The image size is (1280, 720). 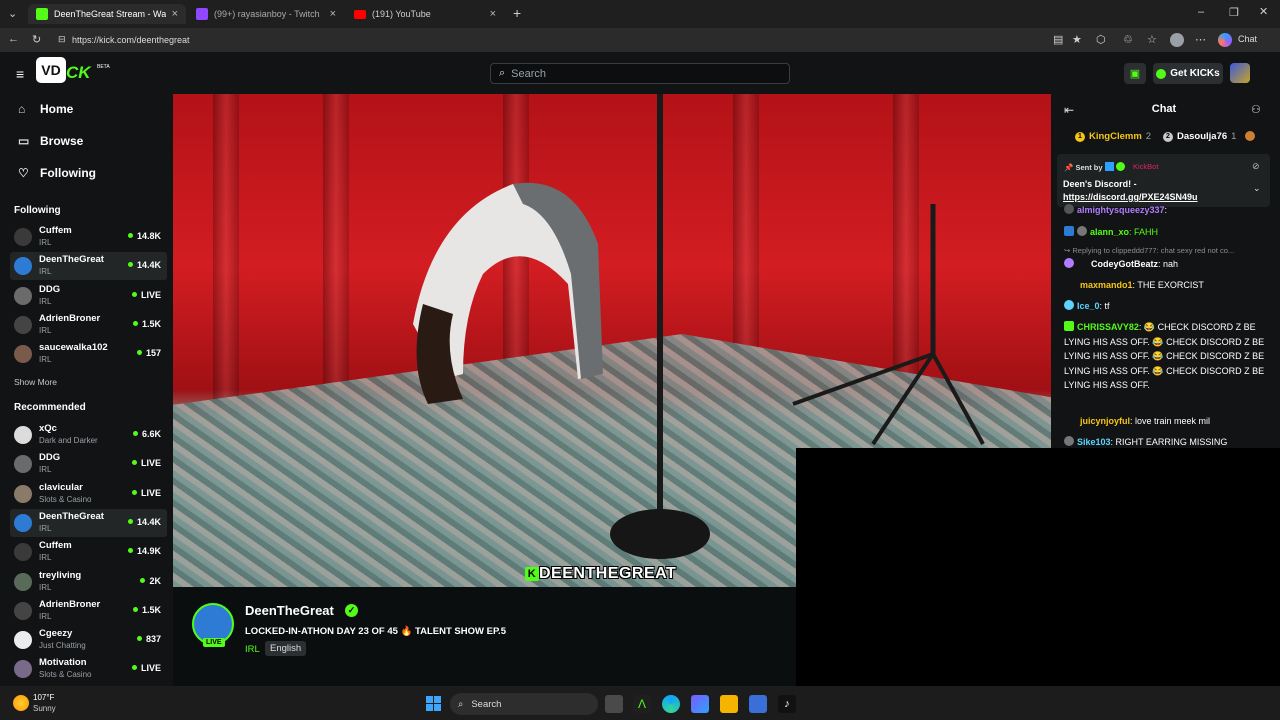 I want to click on kick-logo: CK, so click(x=78, y=73).